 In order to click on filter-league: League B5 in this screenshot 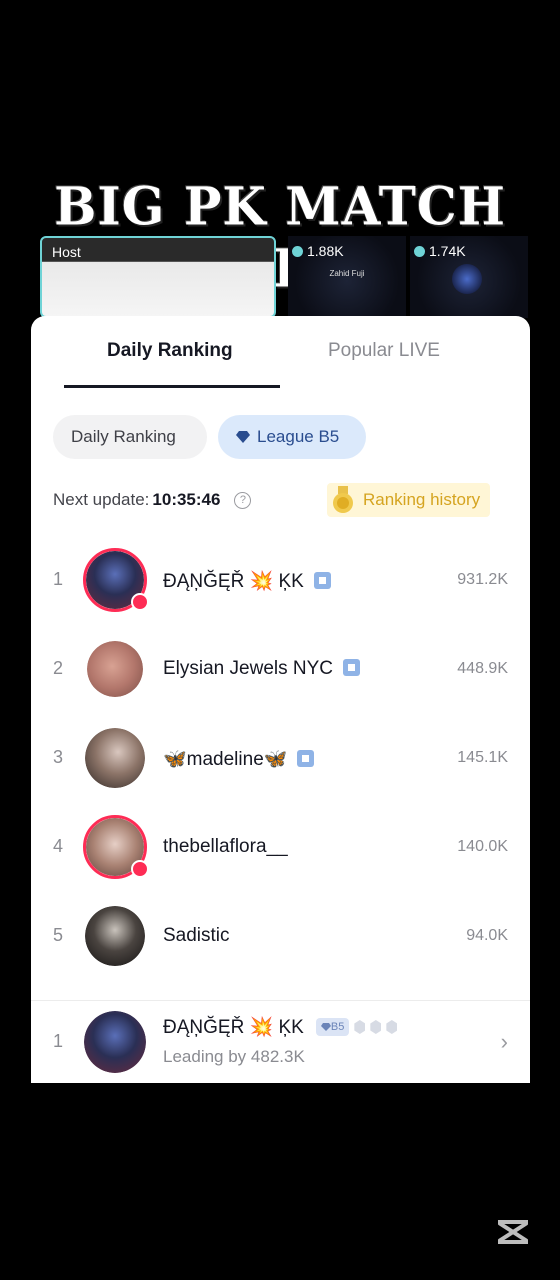, I will do `click(292, 437)`.